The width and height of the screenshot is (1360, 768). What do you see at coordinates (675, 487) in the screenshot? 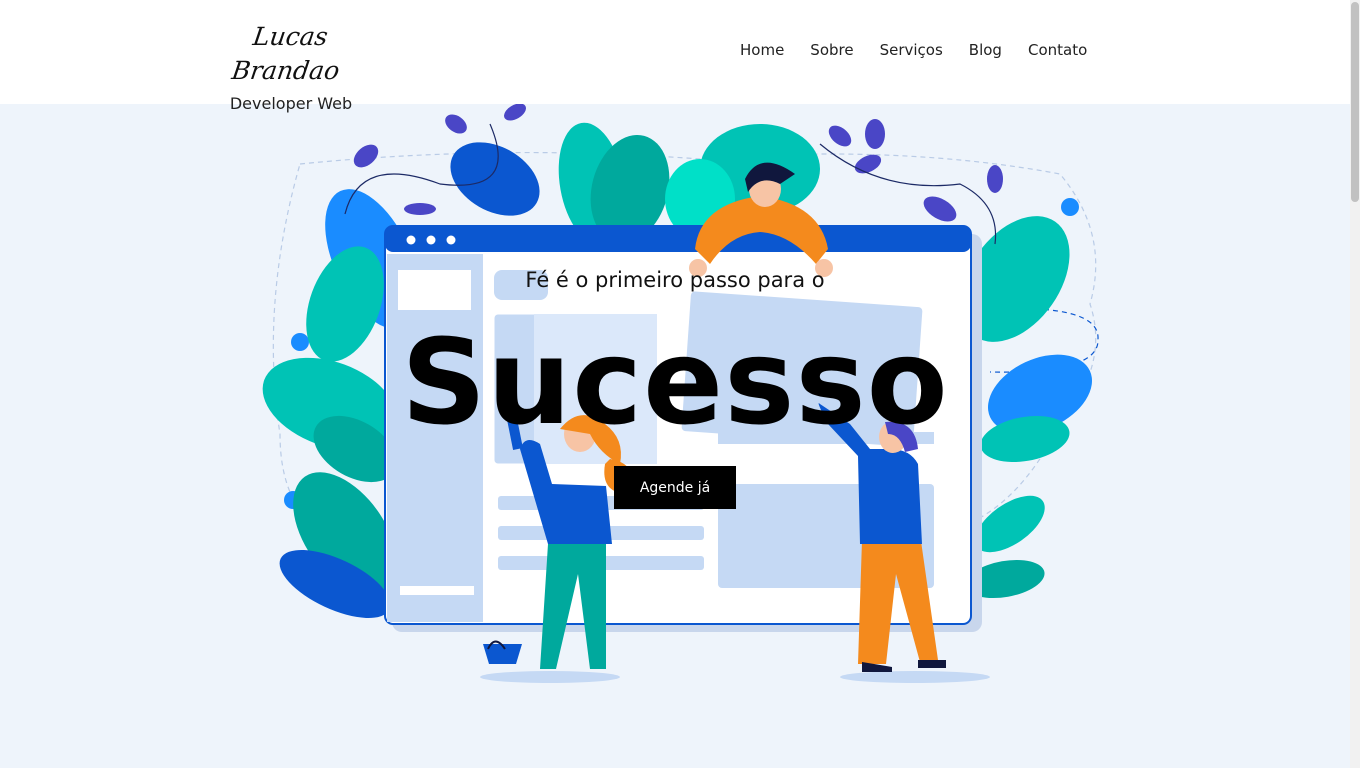
I see `agende-button: Agende já` at bounding box center [675, 487].